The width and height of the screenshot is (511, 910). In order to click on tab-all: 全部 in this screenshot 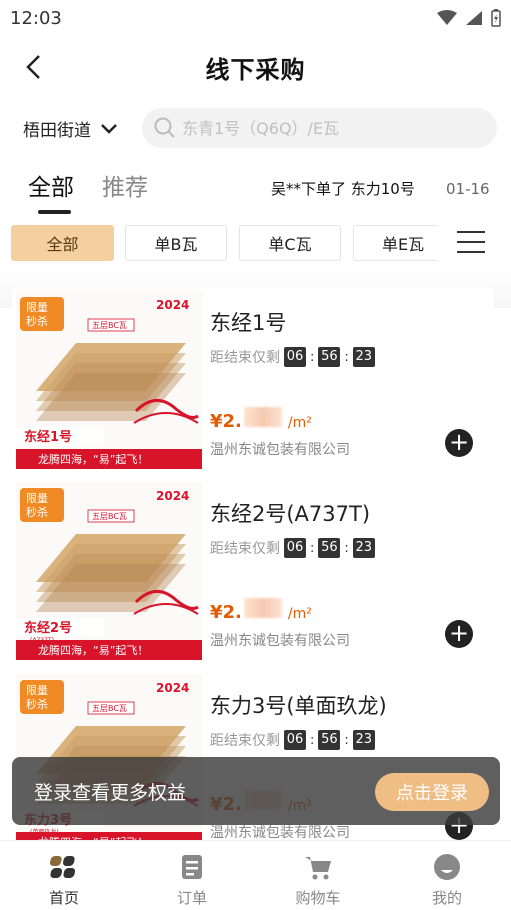, I will do `click(51, 185)`.